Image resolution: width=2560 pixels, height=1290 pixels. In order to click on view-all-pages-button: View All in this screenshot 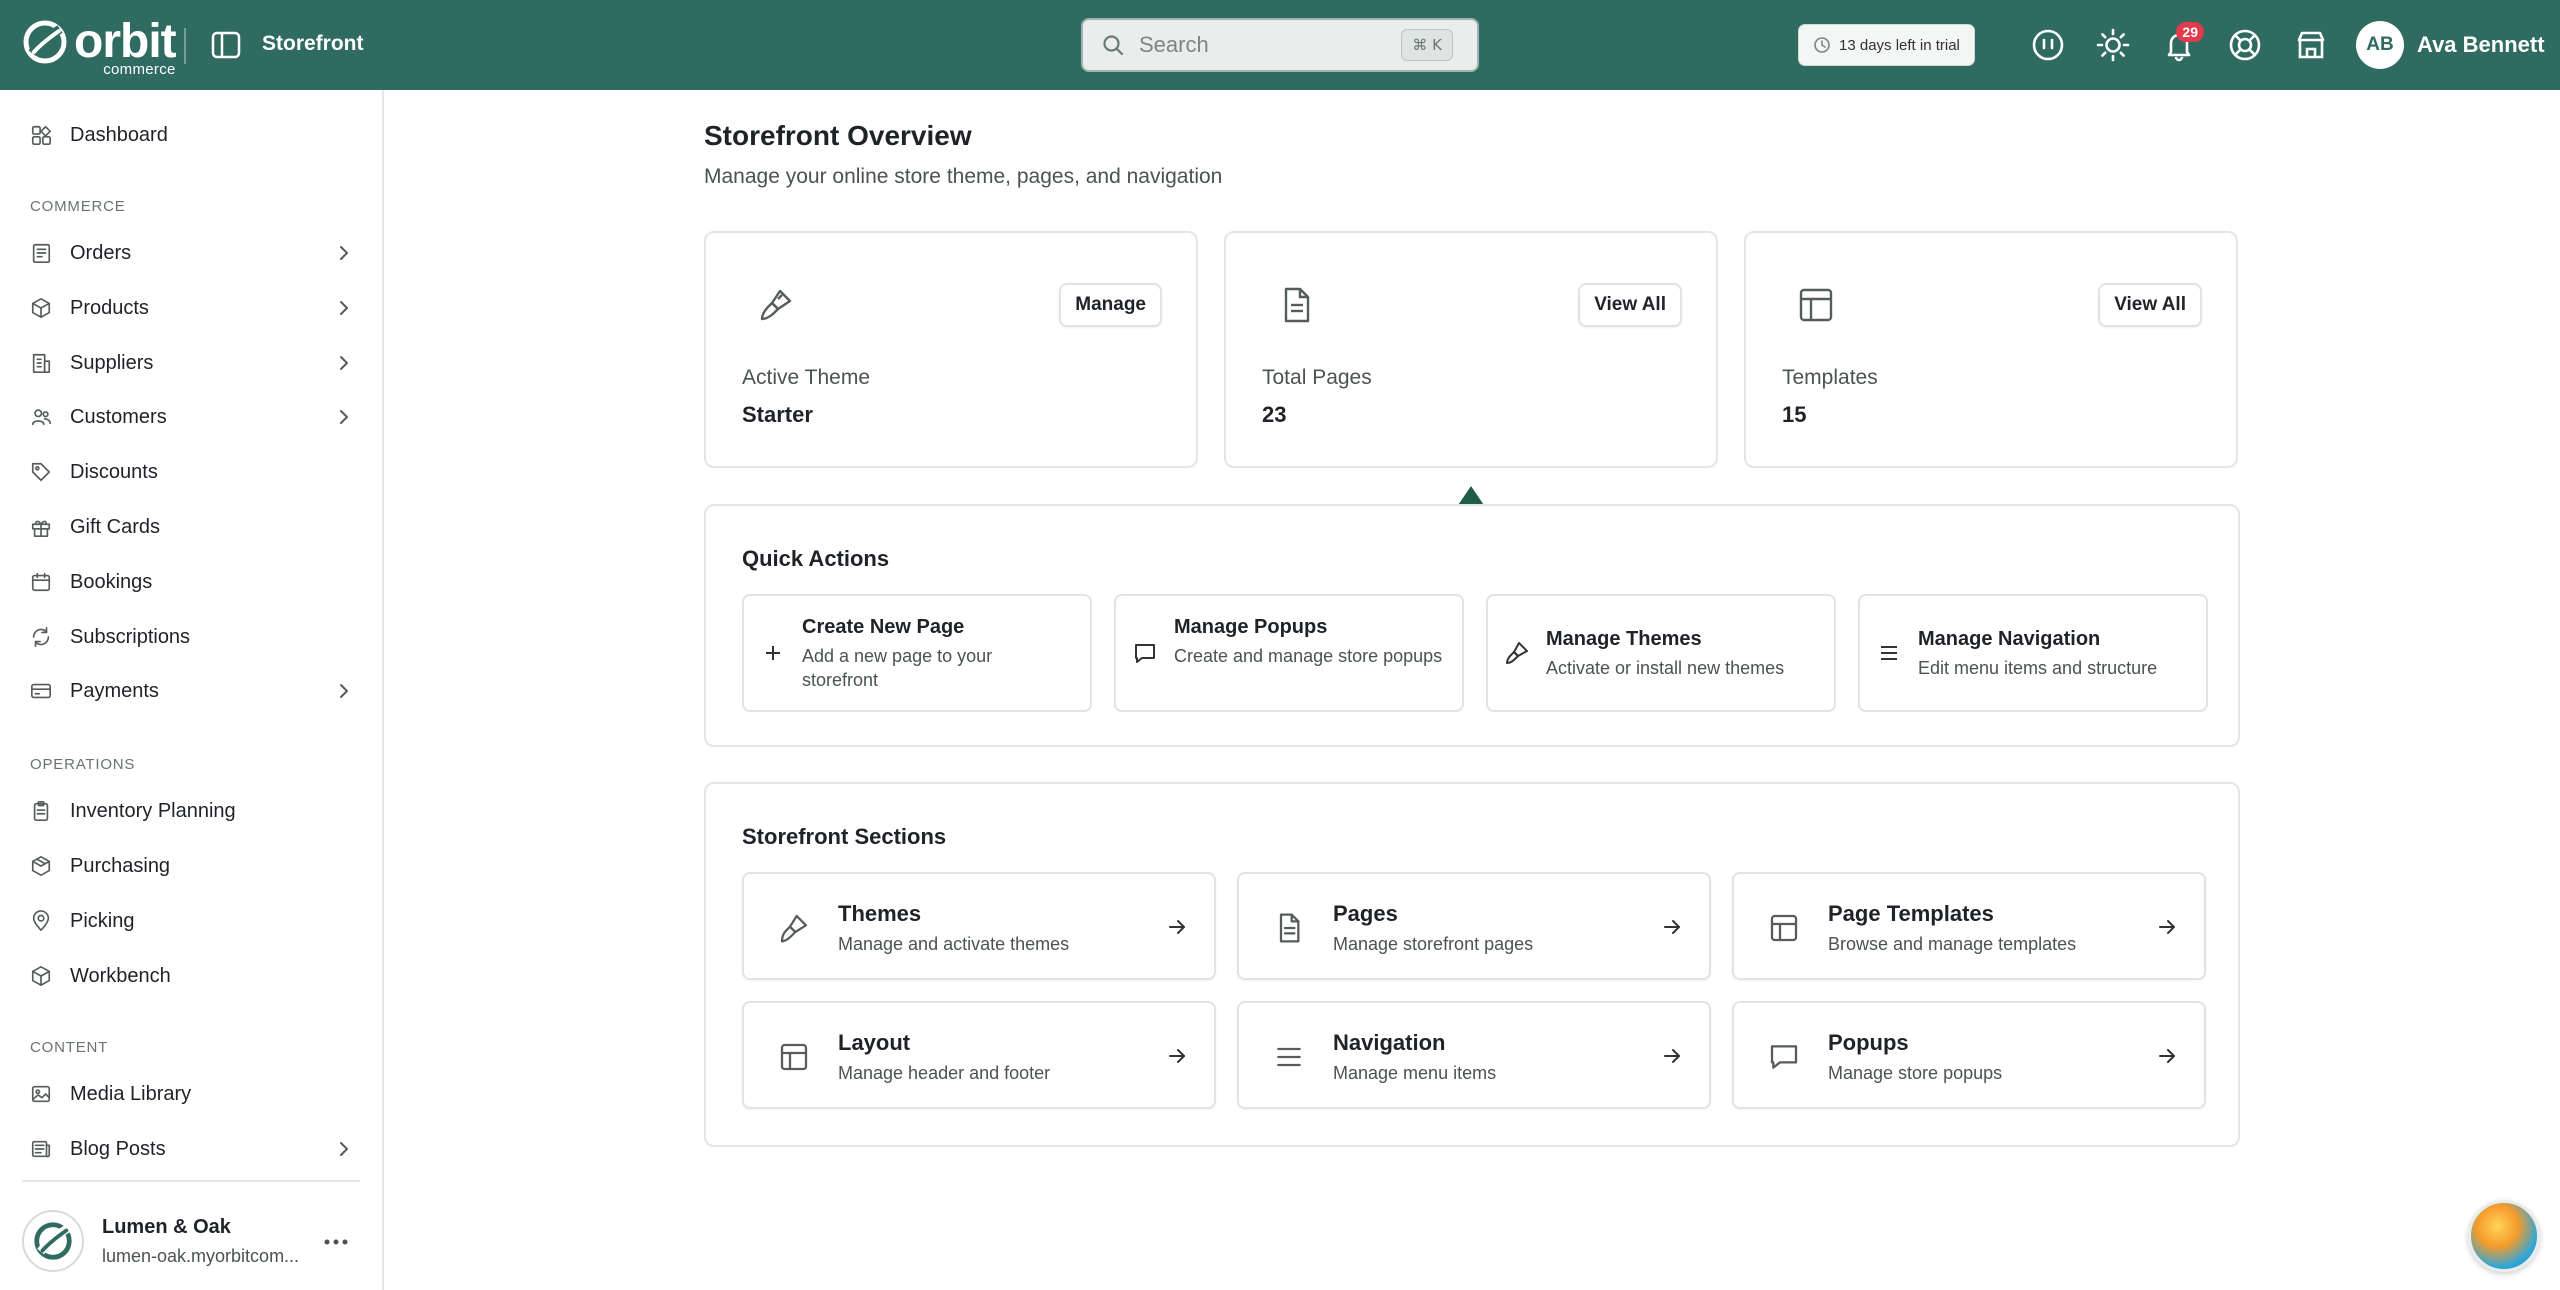, I will do `click(1630, 305)`.